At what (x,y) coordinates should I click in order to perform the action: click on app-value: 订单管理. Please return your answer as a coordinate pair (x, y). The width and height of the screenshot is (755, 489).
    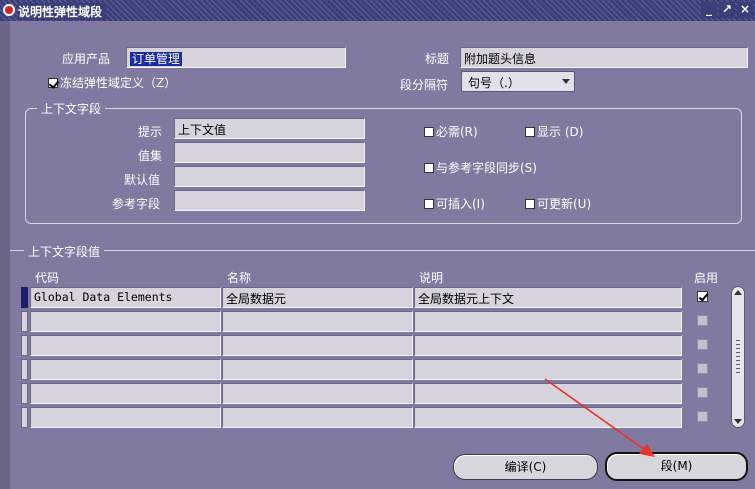
    Looking at the image, I should click on (156, 59).